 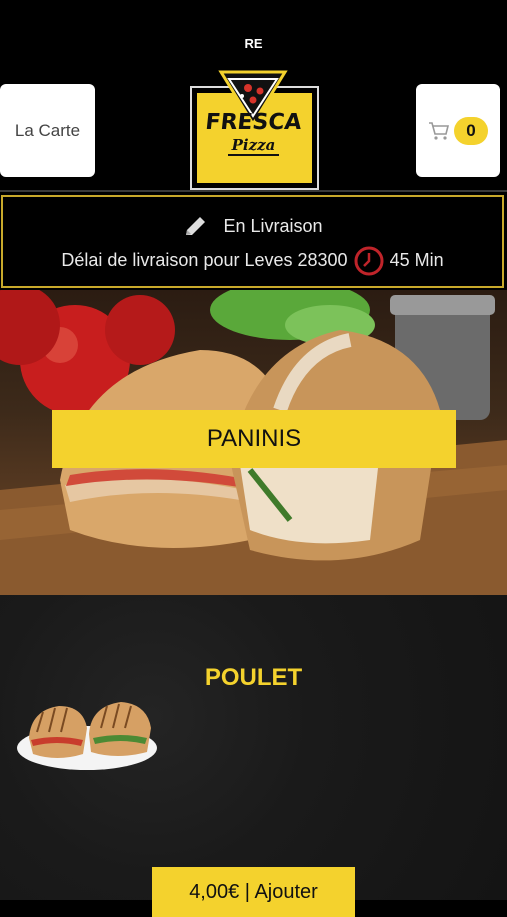 What do you see at coordinates (253, 122) in the screenshot?
I see `logo-title: FRESCA` at bounding box center [253, 122].